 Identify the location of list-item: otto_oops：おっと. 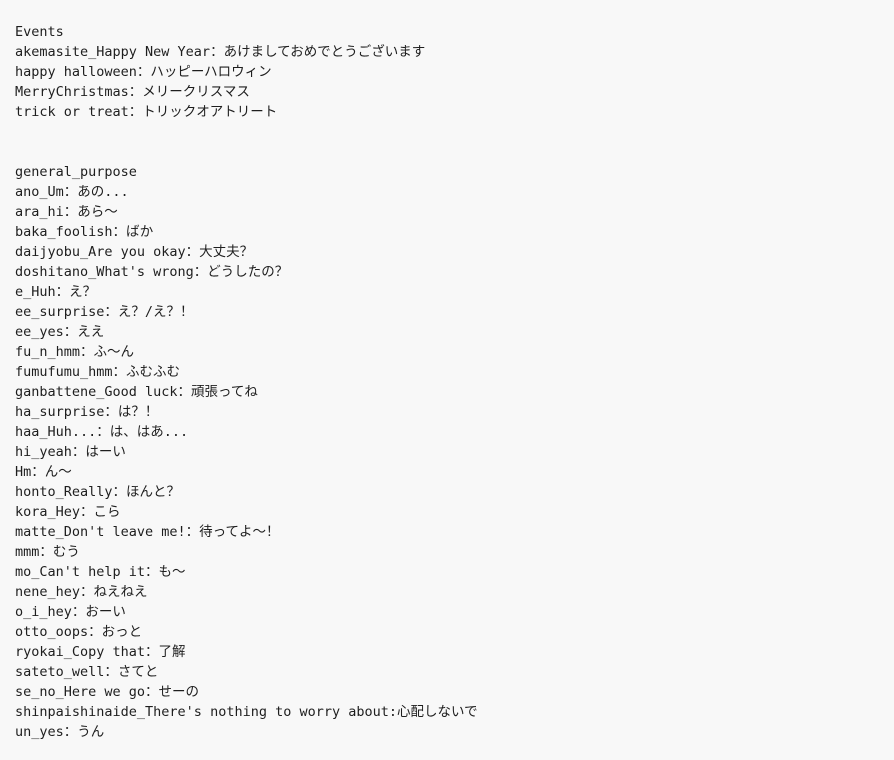
(79, 632).